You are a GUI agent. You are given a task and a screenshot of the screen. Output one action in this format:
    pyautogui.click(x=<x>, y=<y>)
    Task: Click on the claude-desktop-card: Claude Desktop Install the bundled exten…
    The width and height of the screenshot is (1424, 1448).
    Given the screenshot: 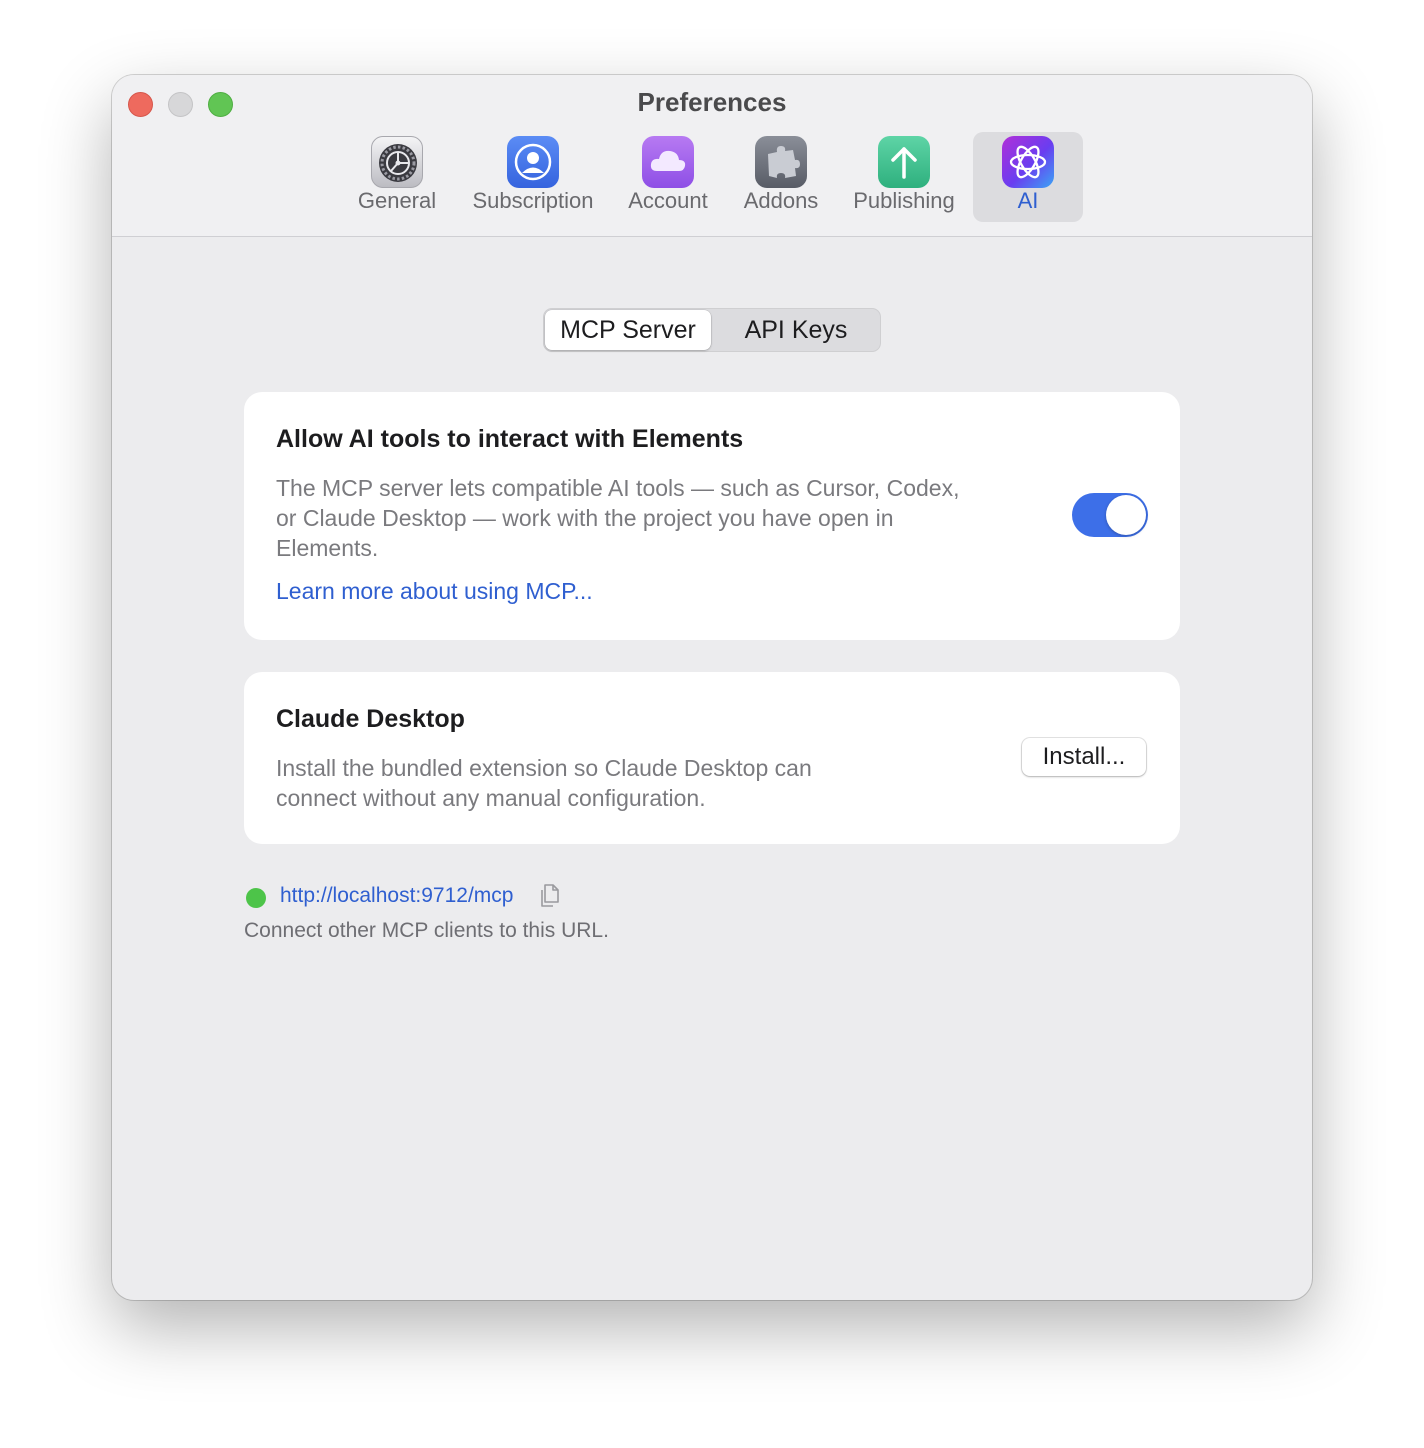 What is the action you would take?
    pyautogui.click(x=712, y=758)
    